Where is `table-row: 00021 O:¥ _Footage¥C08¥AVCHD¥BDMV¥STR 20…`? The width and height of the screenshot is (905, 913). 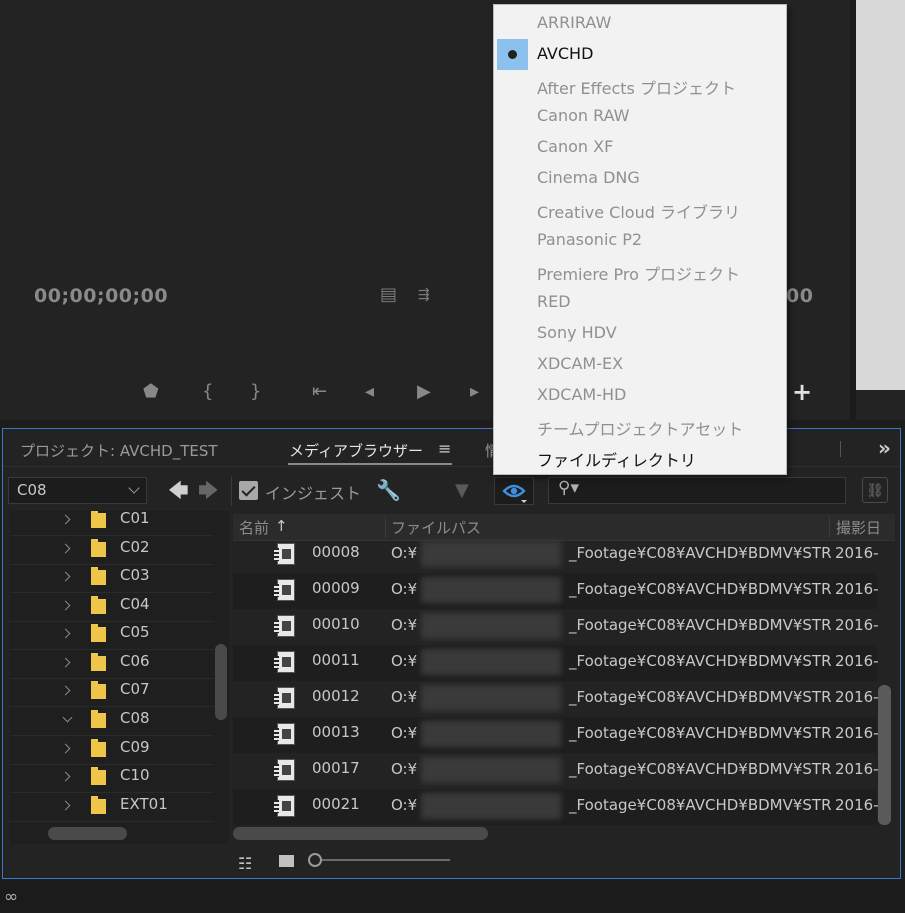
table-row: 00021 O:¥ _Footage¥C08¥AVCHD¥BDMV¥STR 20… is located at coordinates (556, 807).